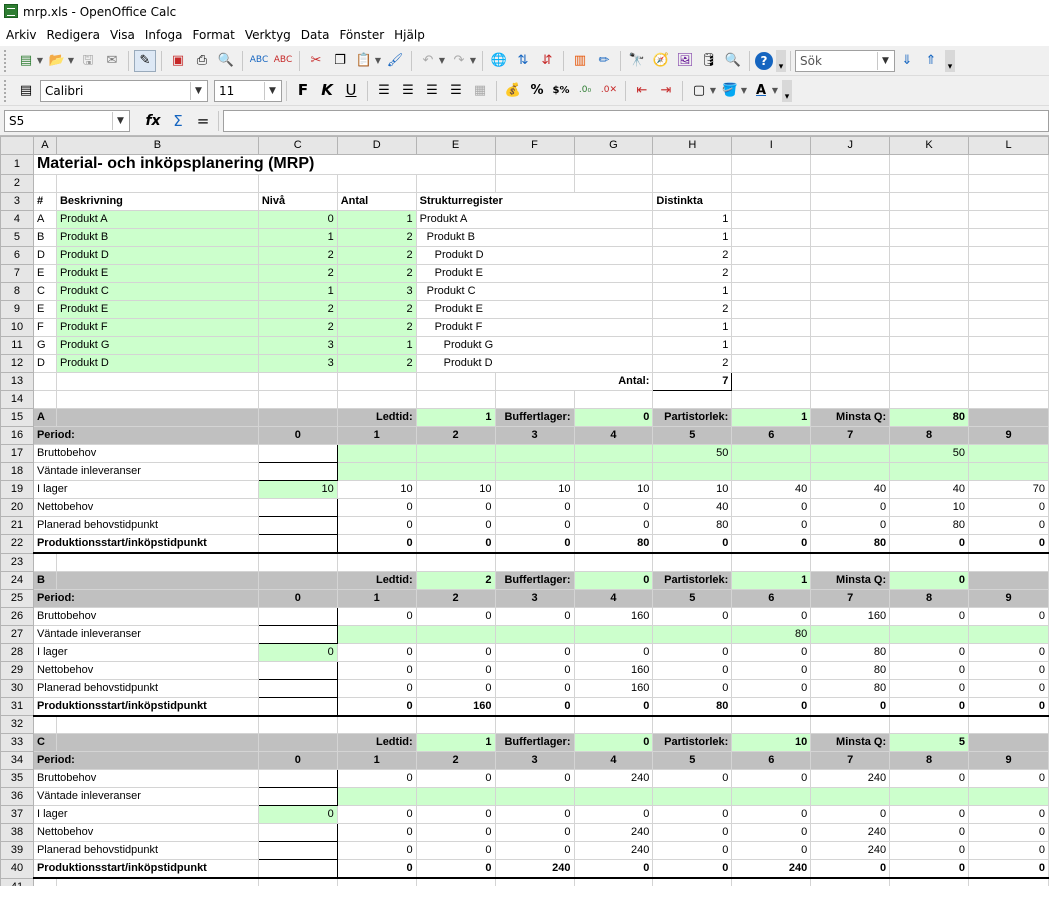 The height and width of the screenshot is (898, 1049). What do you see at coordinates (269, 35) in the screenshot?
I see `menu-5: Verktyg` at bounding box center [269, 35].